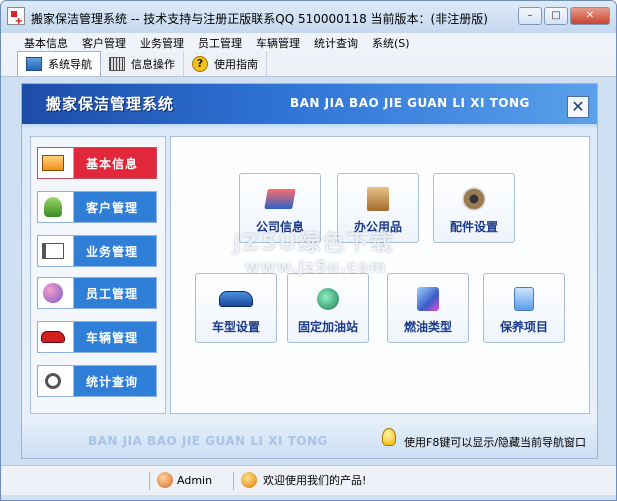  Describe the element at coordinates (389, 437) in the screenshot. I see `lightbulb-icon` at that location.